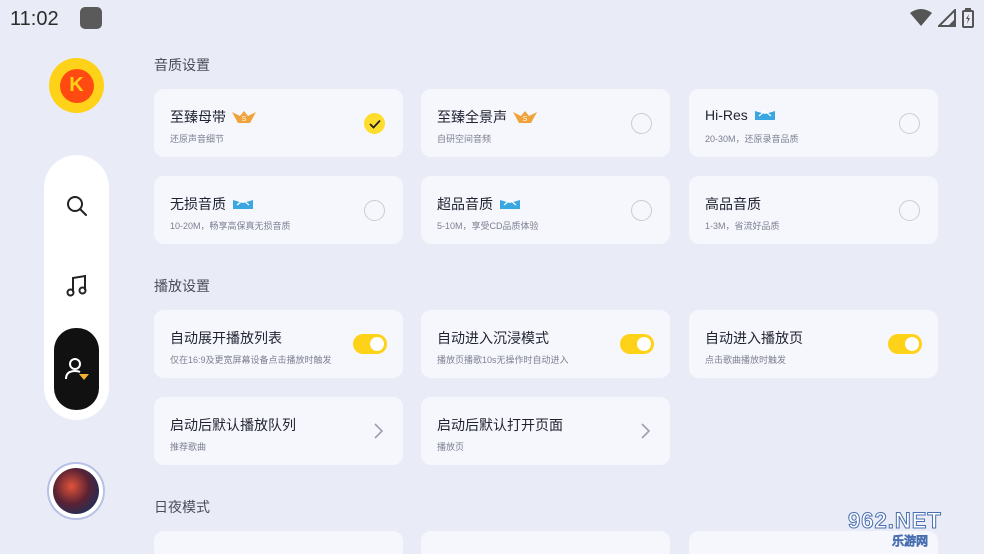 The width and height of the screenshot is (984, 554). I want to click on search-icon, so click(76, 205).